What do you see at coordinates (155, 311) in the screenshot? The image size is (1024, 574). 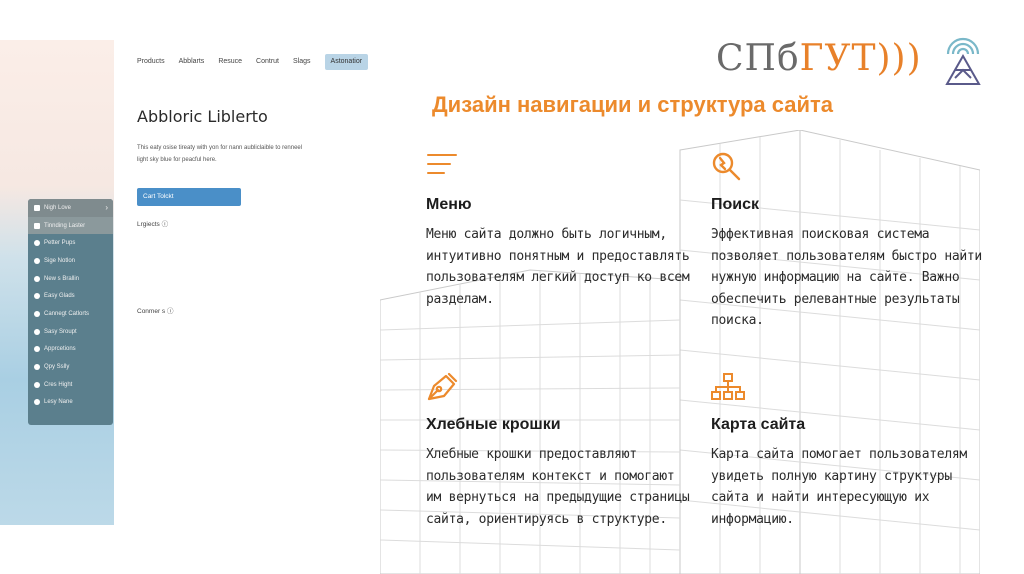 I see `mockup-label-comments: Conmer s ⓘ` at bounding box center [155, 311].